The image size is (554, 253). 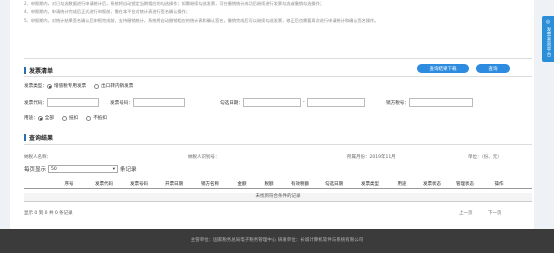 I want to click on column-header: 金额, so click(x=242, y=184).